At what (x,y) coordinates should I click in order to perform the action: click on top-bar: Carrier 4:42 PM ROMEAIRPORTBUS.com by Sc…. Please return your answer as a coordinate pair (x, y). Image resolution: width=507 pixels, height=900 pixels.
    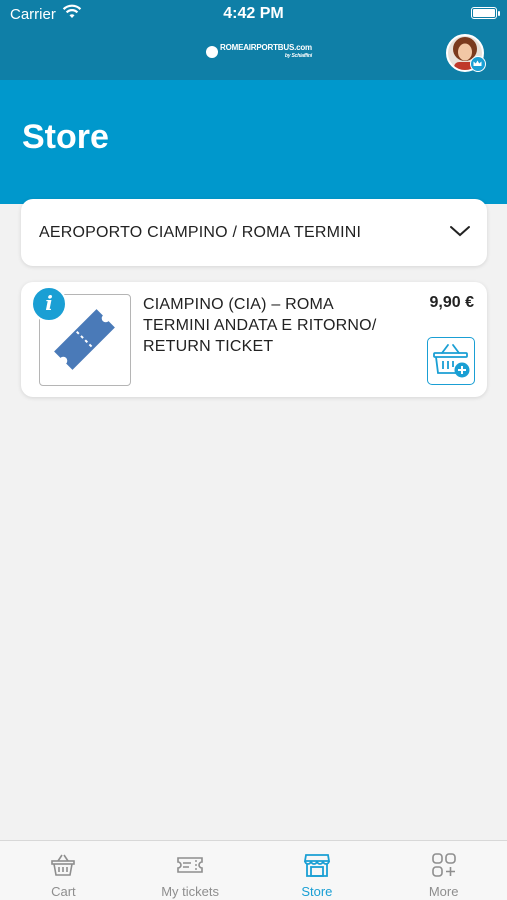
    Looking at the image, I should click on (253, 40).